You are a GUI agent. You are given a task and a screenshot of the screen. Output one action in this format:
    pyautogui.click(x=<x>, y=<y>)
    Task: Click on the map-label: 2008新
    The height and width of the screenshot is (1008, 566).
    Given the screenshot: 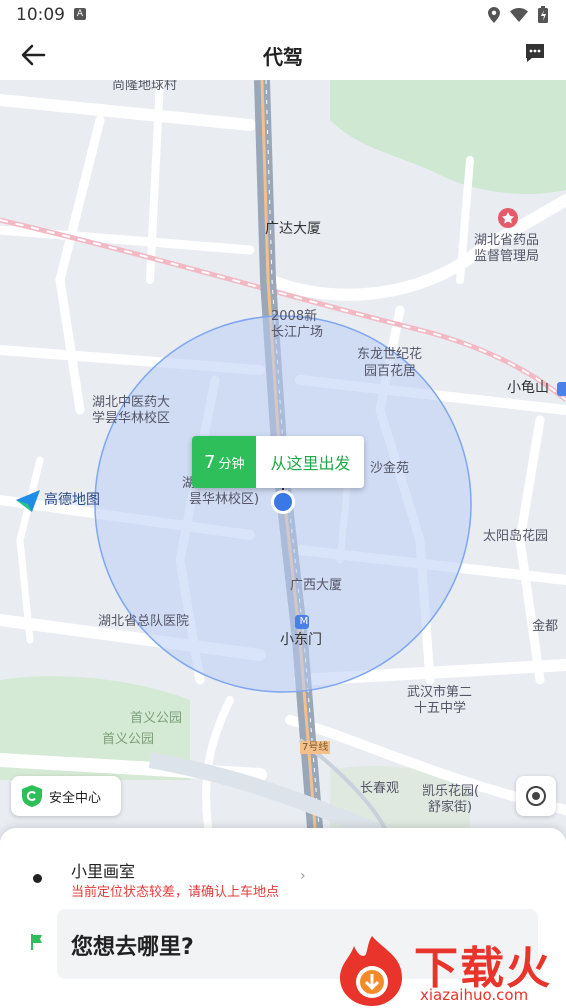 What is the action you would take?
    pyautogui.click(x=294, y=316)
    